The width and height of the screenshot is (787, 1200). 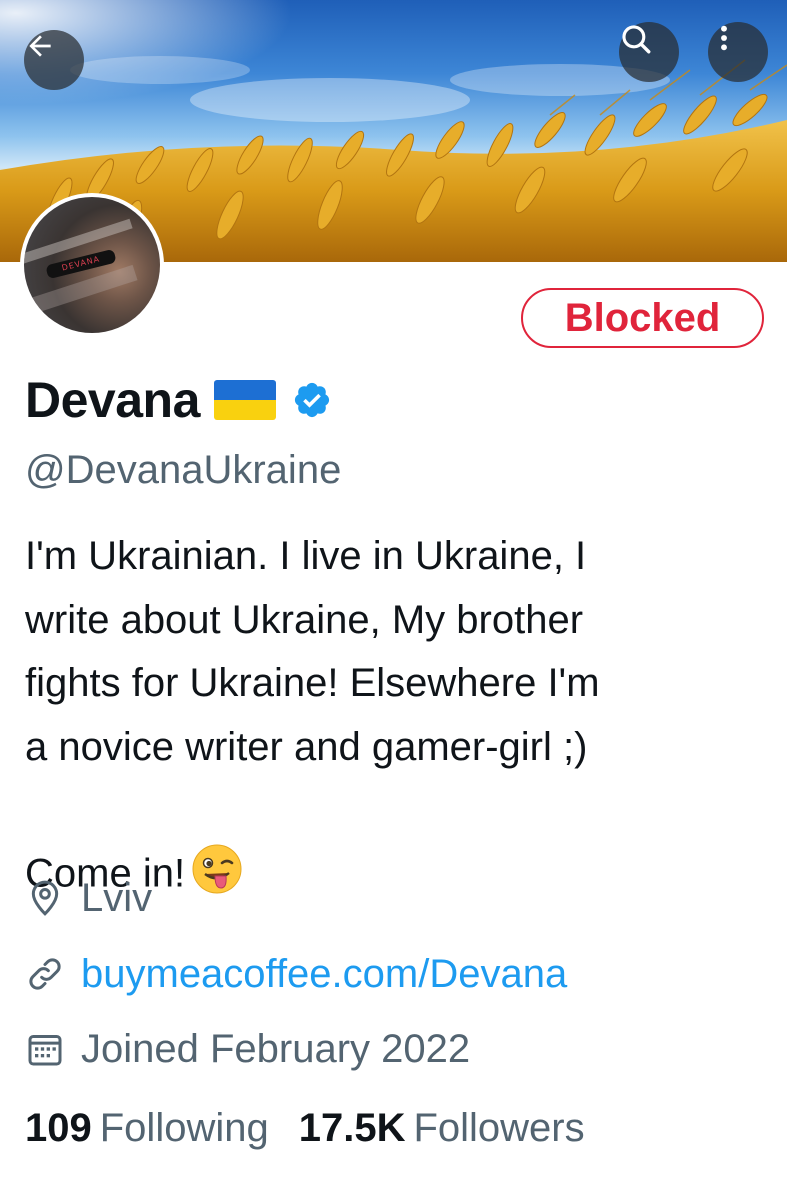 I want to click on joined-text: Joined February 2022, so click(x=276, y=1048).